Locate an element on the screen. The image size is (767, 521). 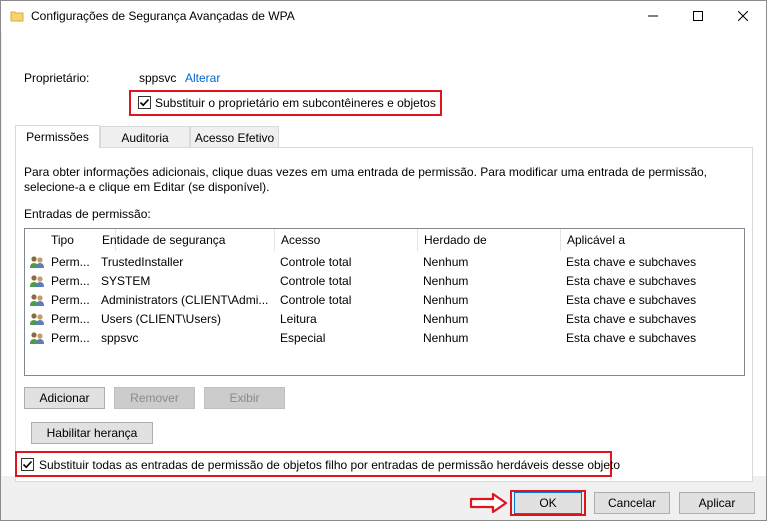
change-owner-link: Alterar is located at coordinates (202, 78).